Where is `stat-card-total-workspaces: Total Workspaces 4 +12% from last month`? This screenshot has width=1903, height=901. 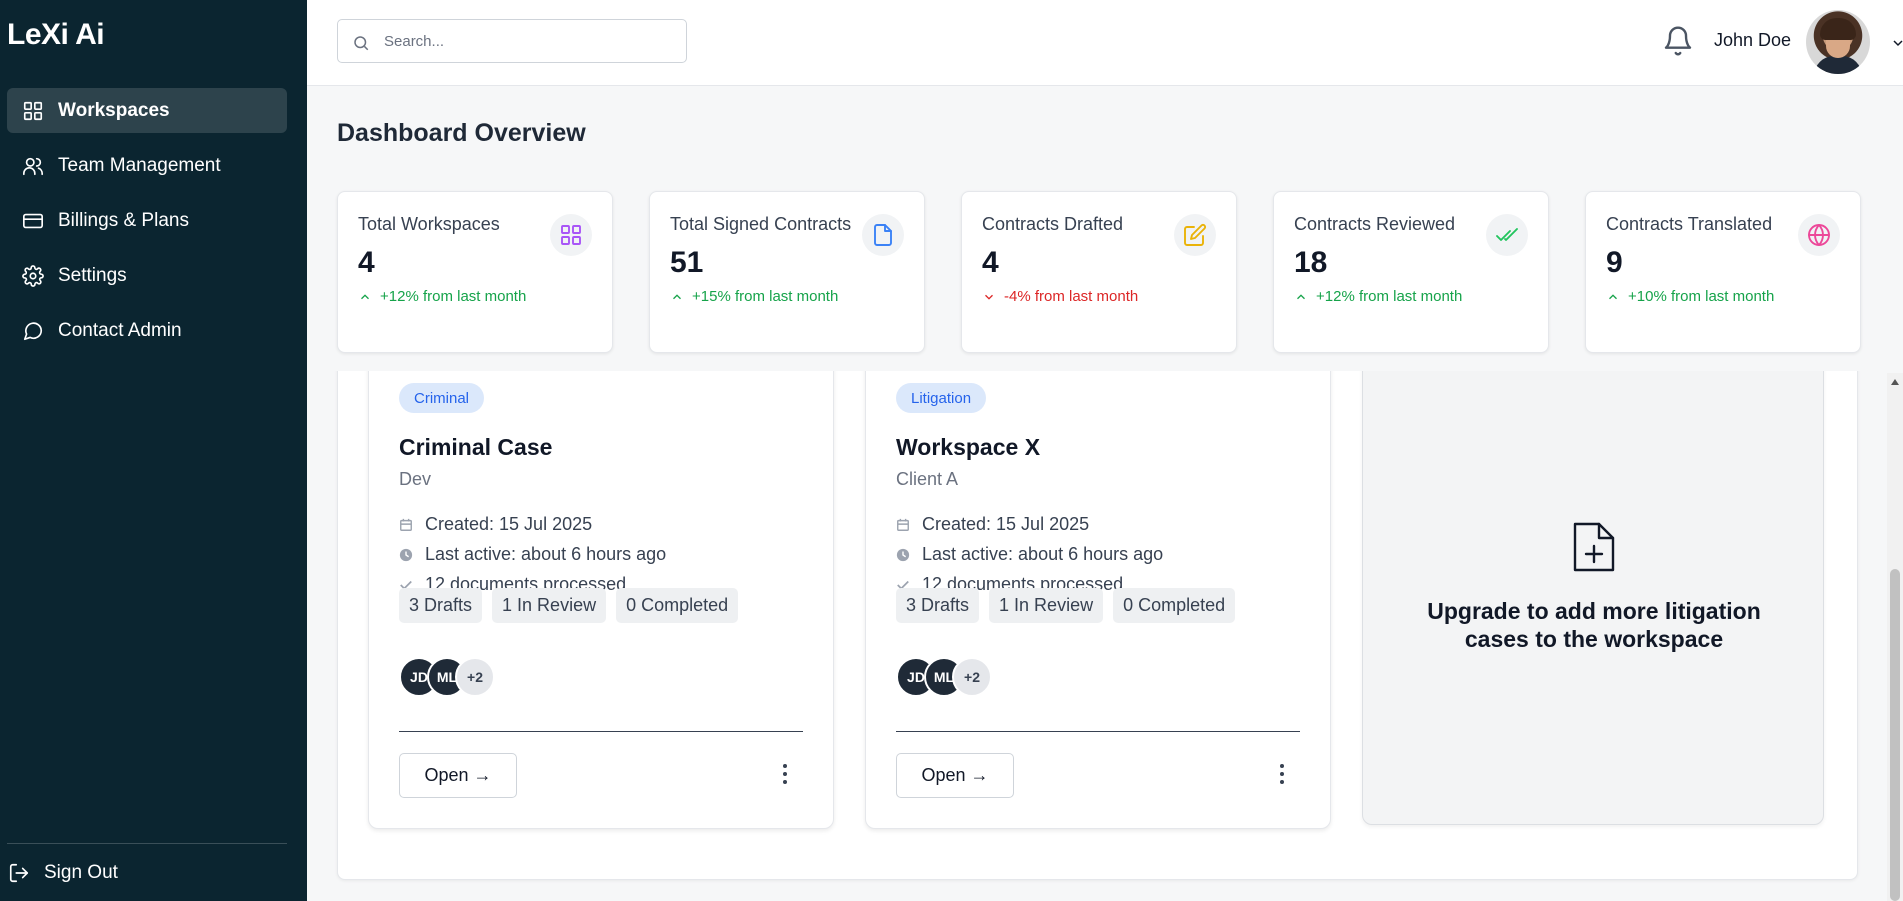 stat-card-total-workspaces: Total Workspaces 4 +12% from last month is located at coordinates (475, 272).